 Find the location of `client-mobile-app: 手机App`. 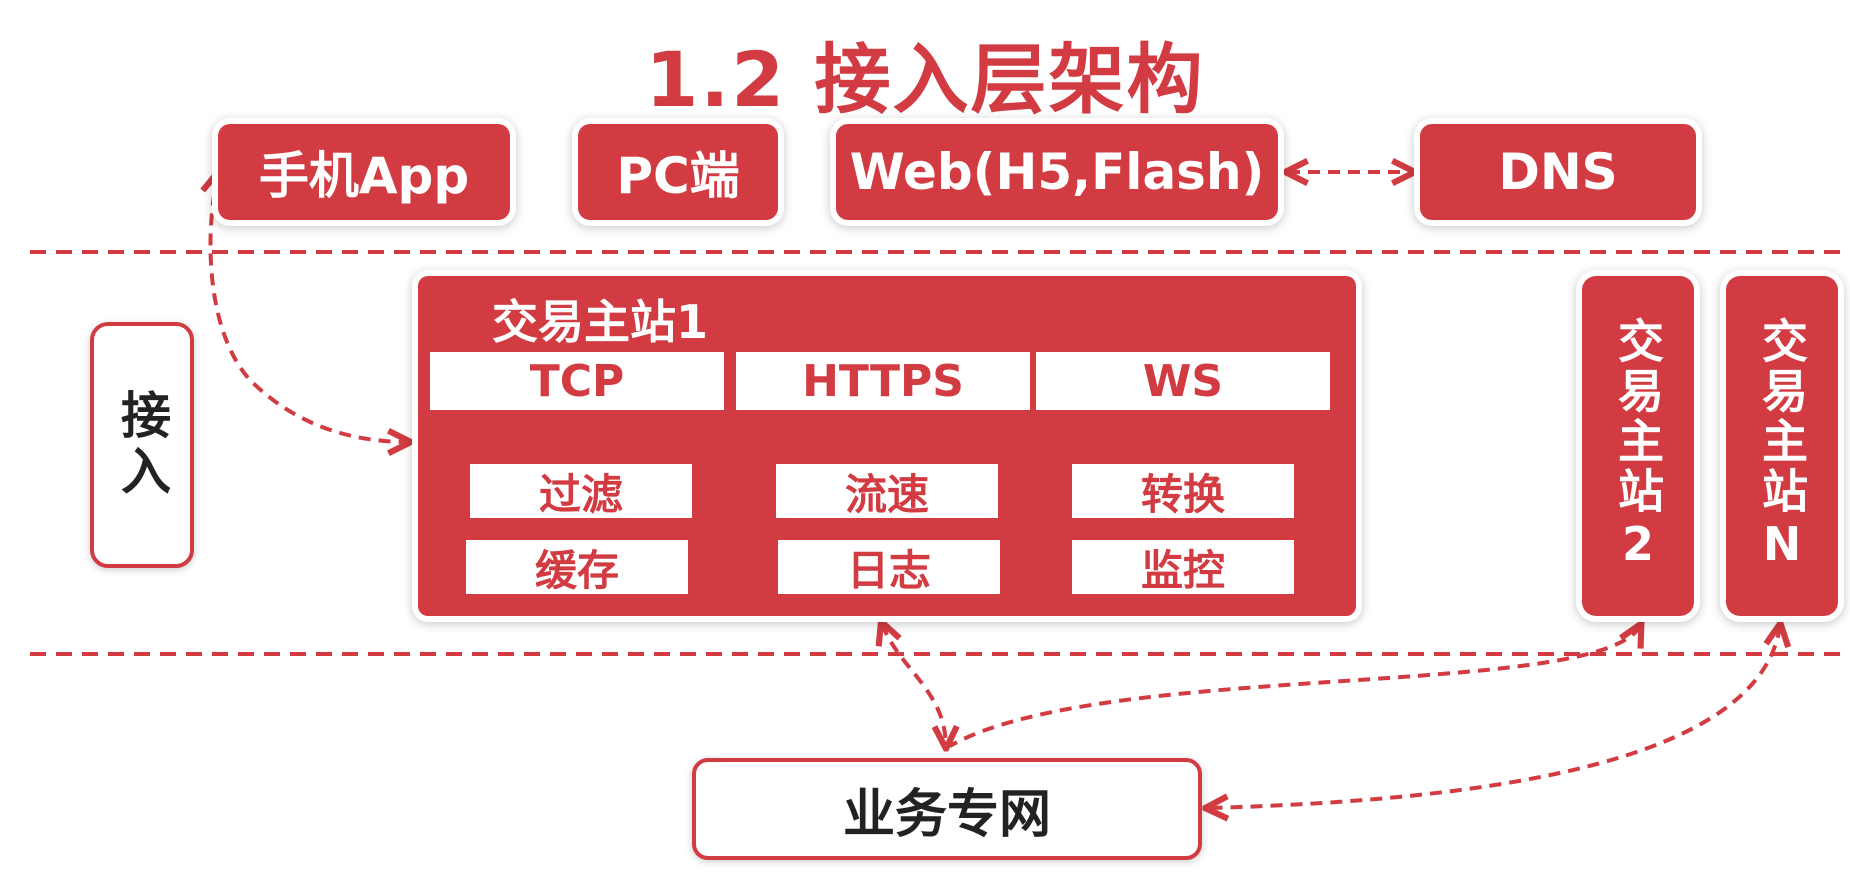

client-mobile-app: 手机App is located at coordinates (364, 172).